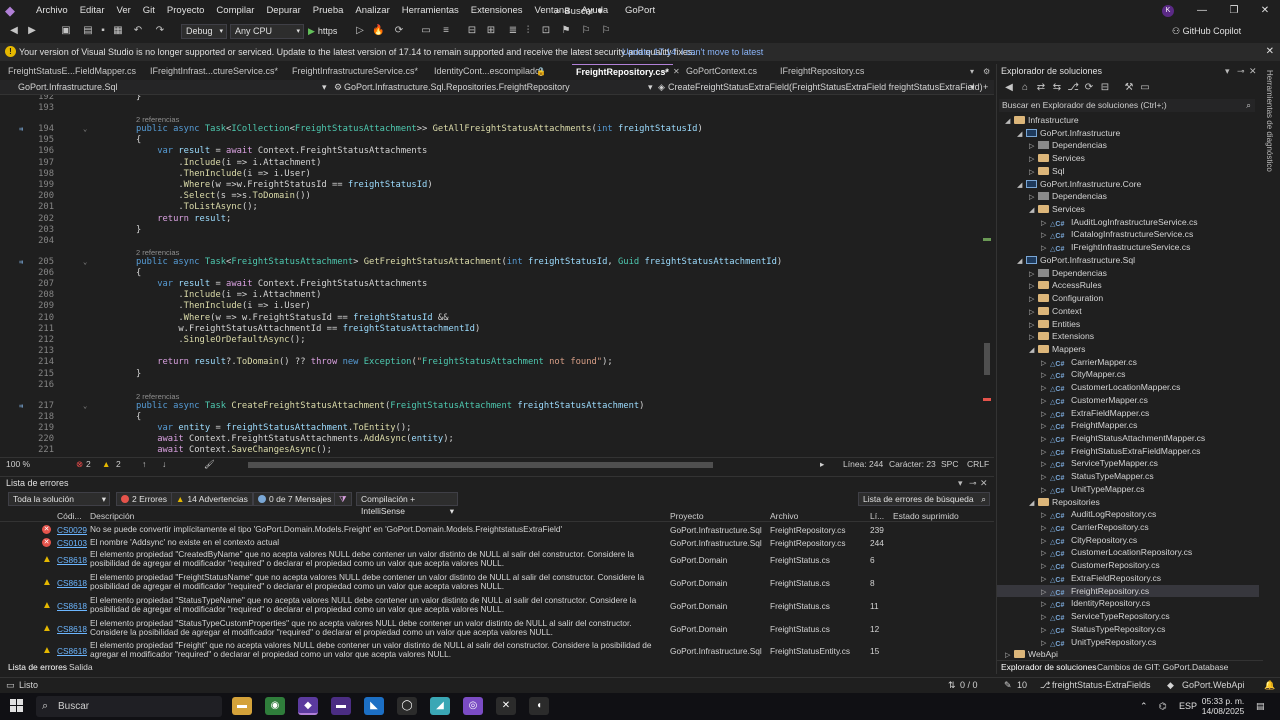 The width and height of the screenshot is (1280, 720). I want to click on toolbar-icon-b: ≡, so click(446, 31).